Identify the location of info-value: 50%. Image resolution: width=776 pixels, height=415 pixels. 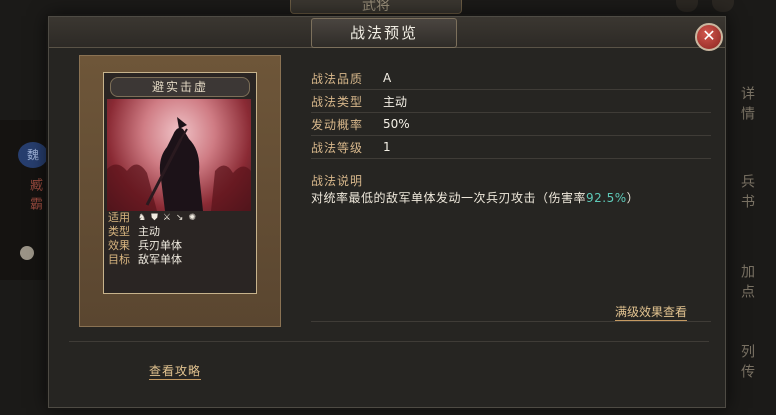
(396, 124).